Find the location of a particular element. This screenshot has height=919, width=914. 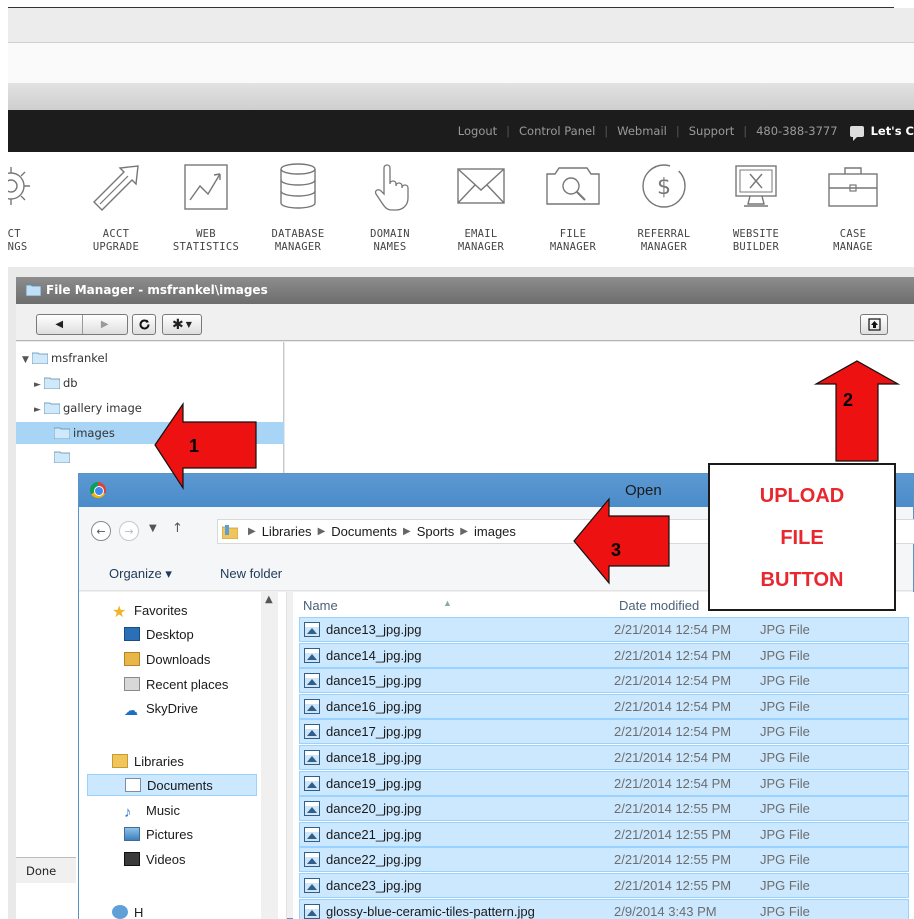

annotation-number-3: 3 is located at coordinates (616, 550).